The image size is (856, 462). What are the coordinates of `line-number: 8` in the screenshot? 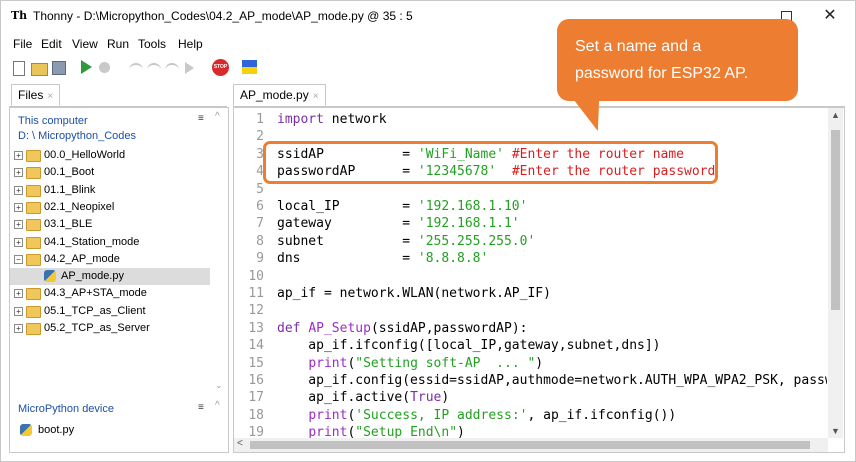 It's located at (260, 241).